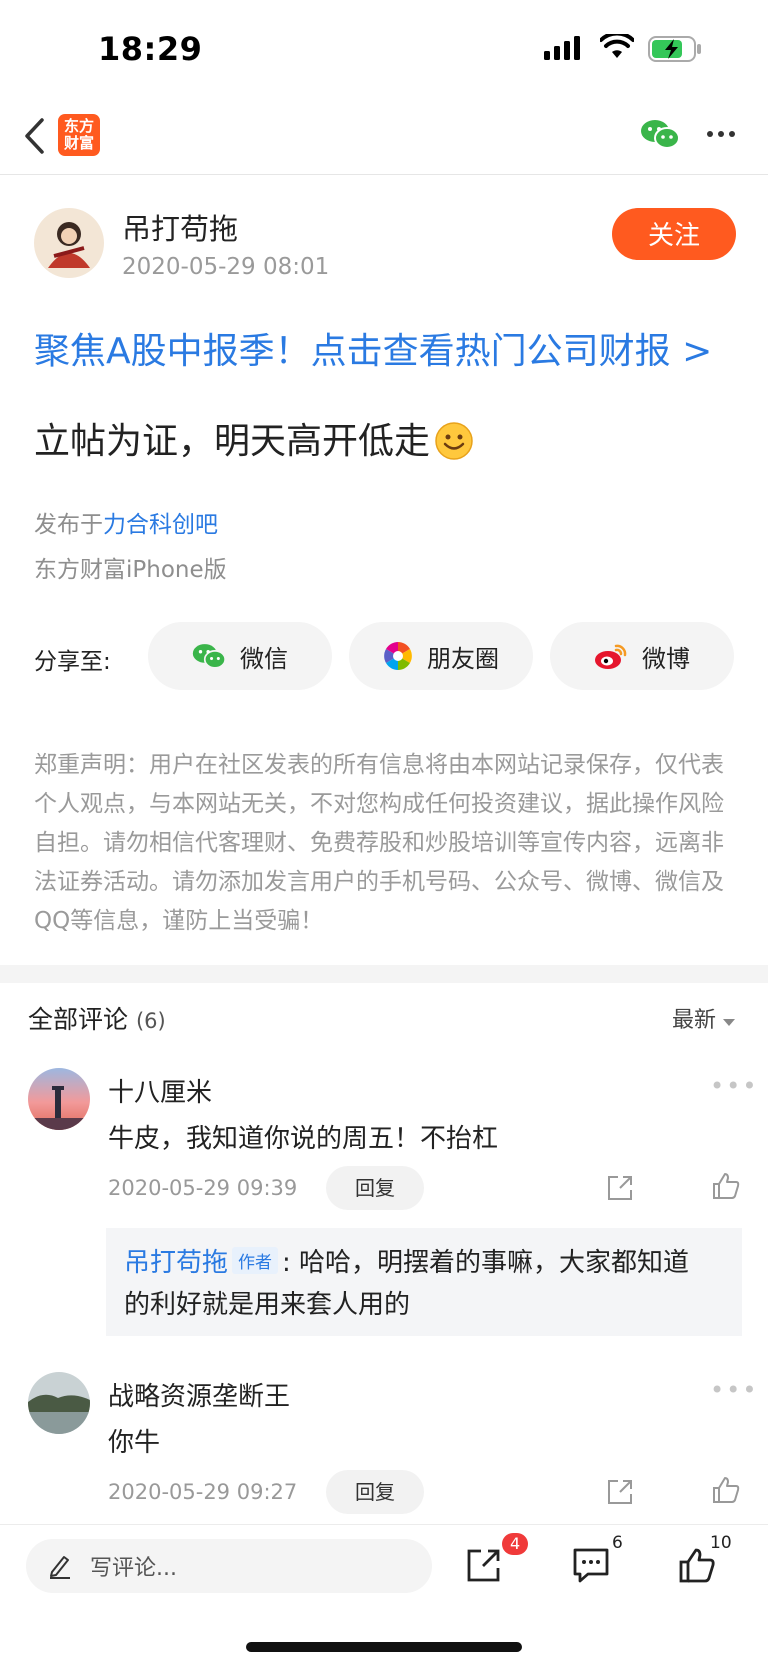 This screenshot has height=1666, width=768. What do you see at coordinates (454, 441) in the screenshot?
I see `smile-emoji-icon` at bounding box center [454, 441].